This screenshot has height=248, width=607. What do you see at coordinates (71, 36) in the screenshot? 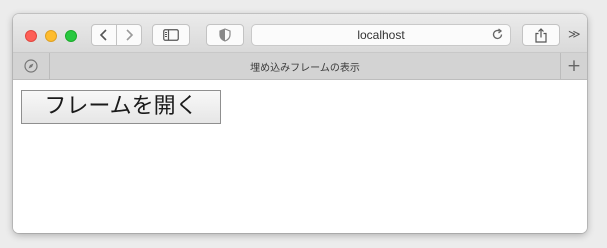
I see `maximize-window-button` at bounding box center [71, 36].